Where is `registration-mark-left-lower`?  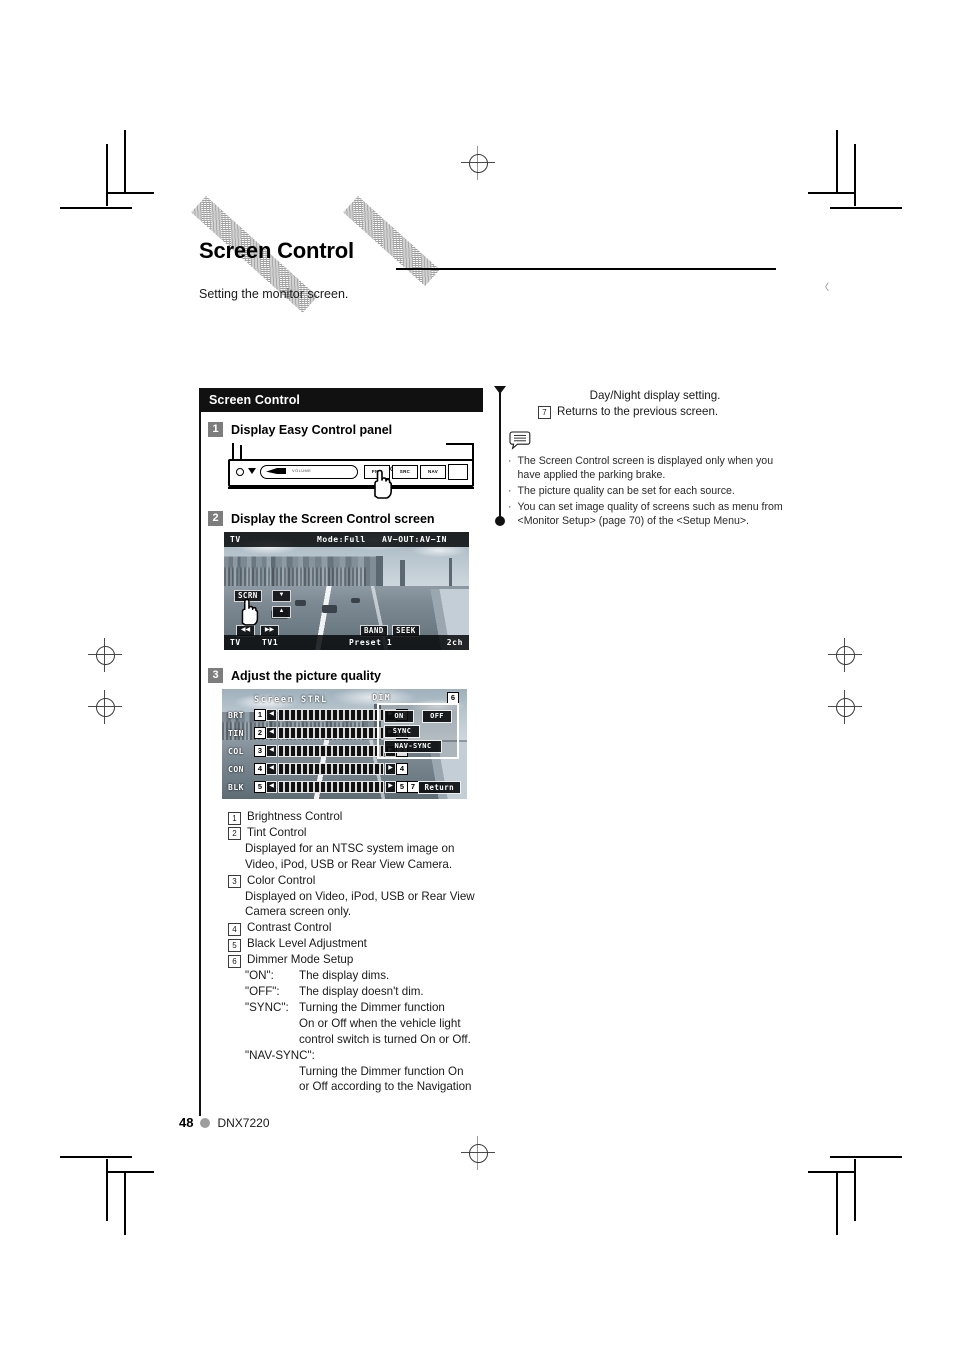
registration-mark-left-lower is located at coordinates (105, 707).